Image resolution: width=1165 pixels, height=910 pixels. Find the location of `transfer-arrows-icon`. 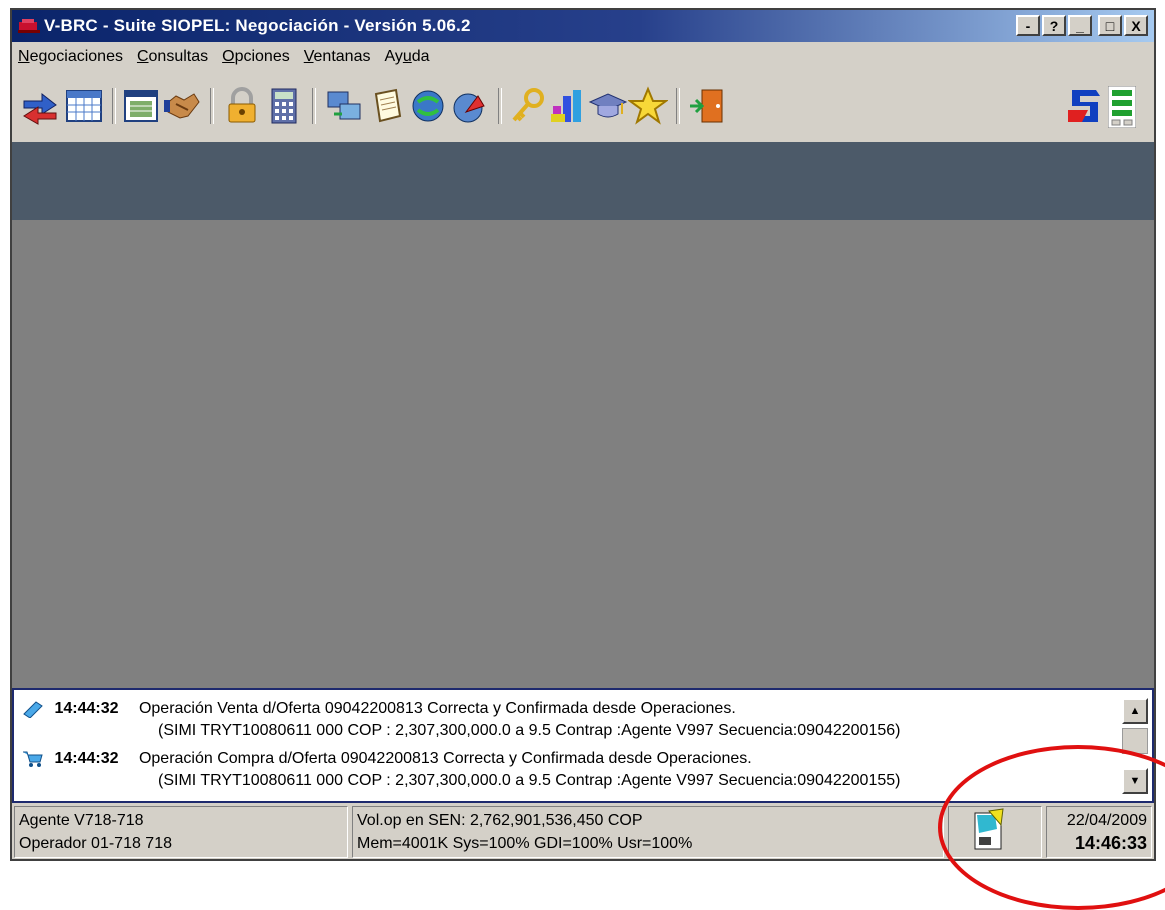

transfer-arrows-icon is located at coordinates (40, 106).